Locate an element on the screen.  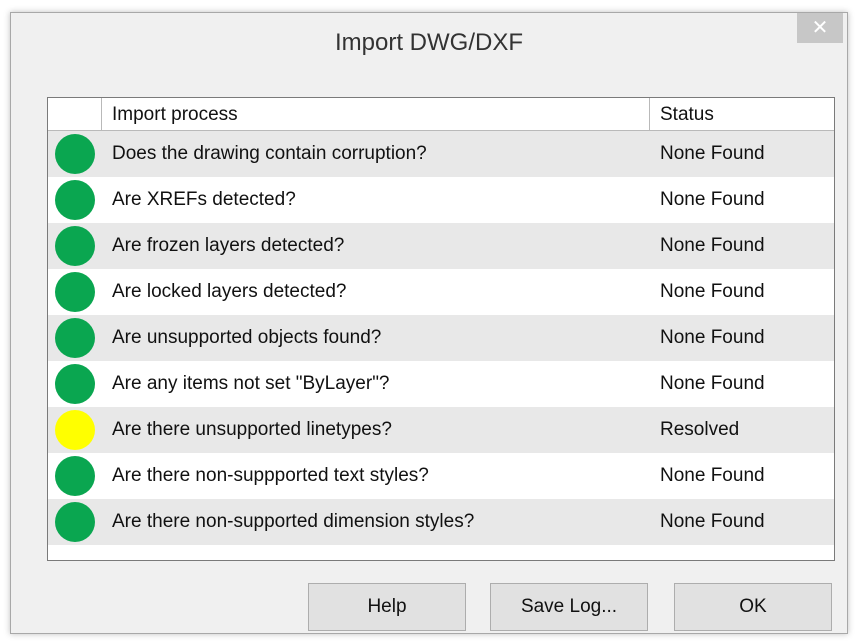
button-bar: Help Save Log... OK is located at coordinates (429, 608).